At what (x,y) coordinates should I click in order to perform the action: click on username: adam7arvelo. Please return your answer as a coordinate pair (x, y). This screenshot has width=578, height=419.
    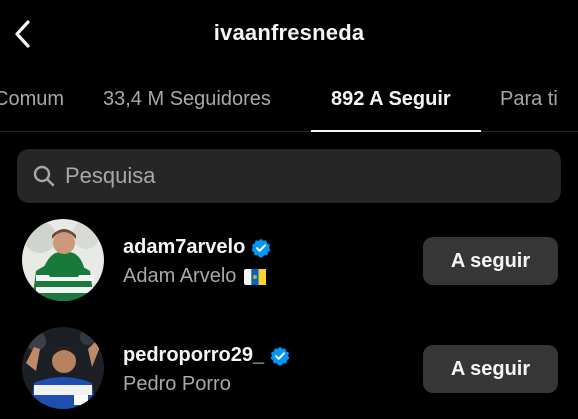
    Looking at the image, I should click on (197, 247).